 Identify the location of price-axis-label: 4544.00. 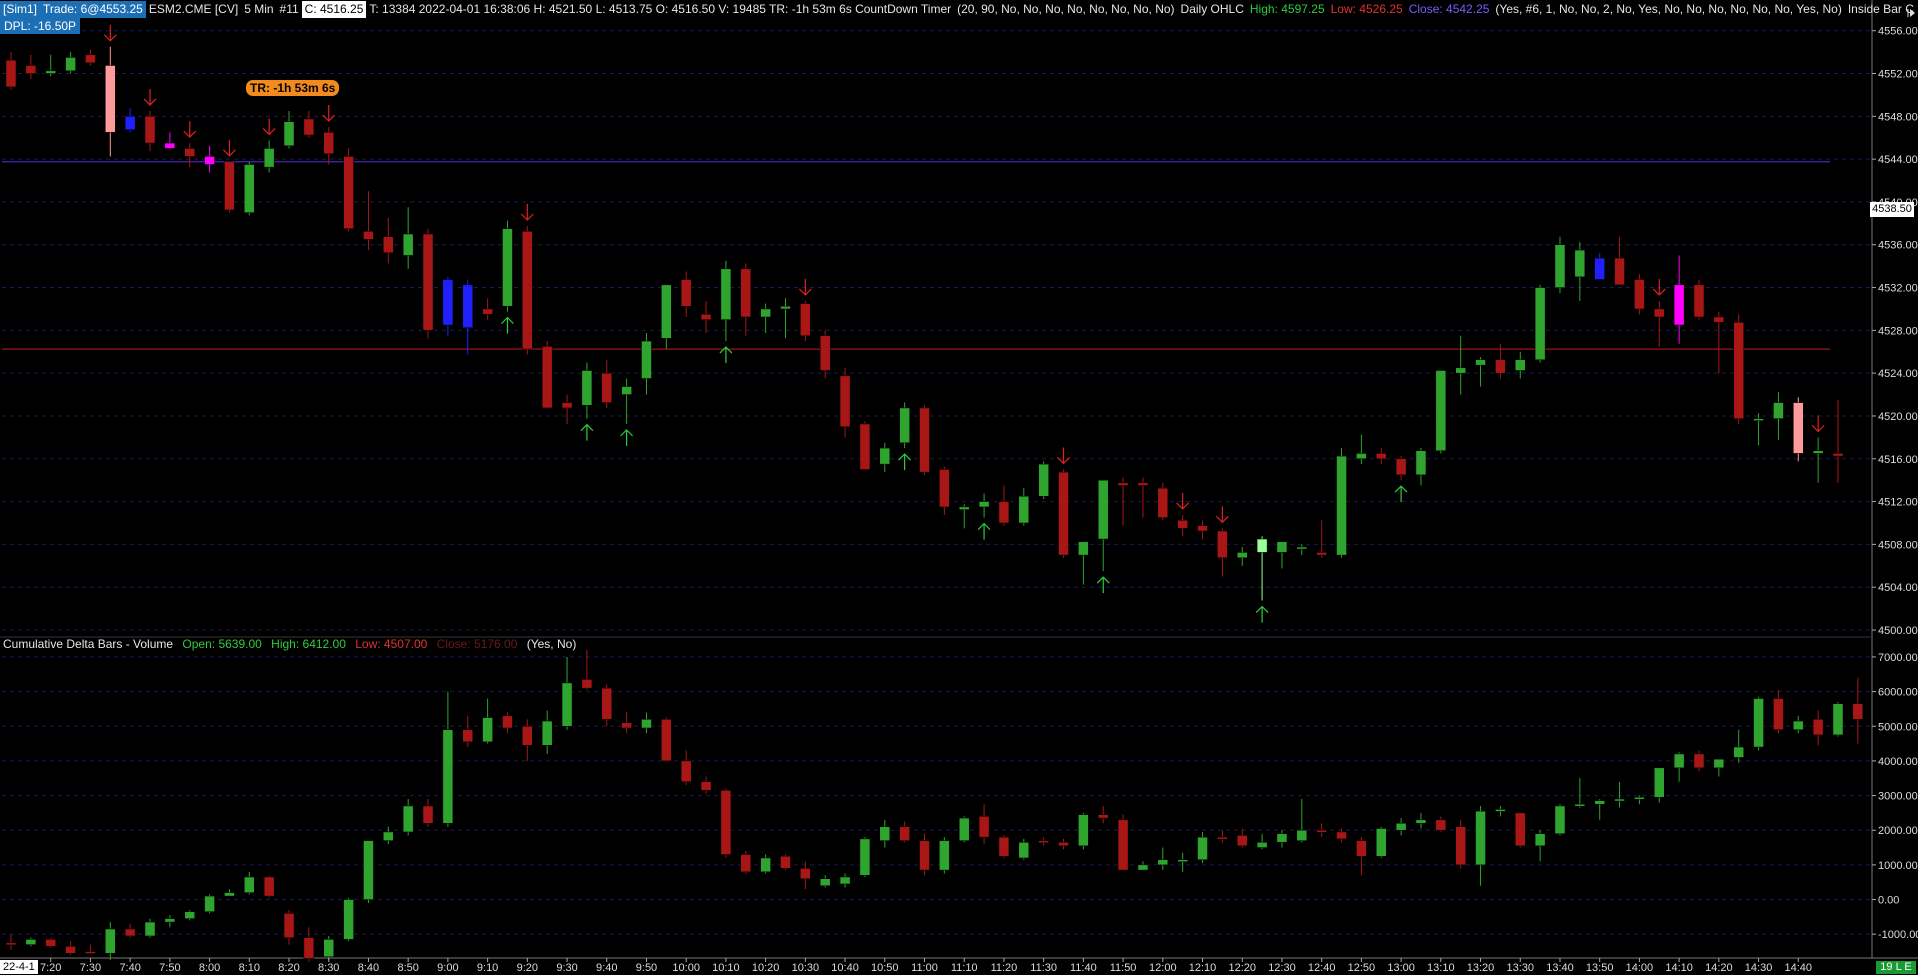
(1898, 160).